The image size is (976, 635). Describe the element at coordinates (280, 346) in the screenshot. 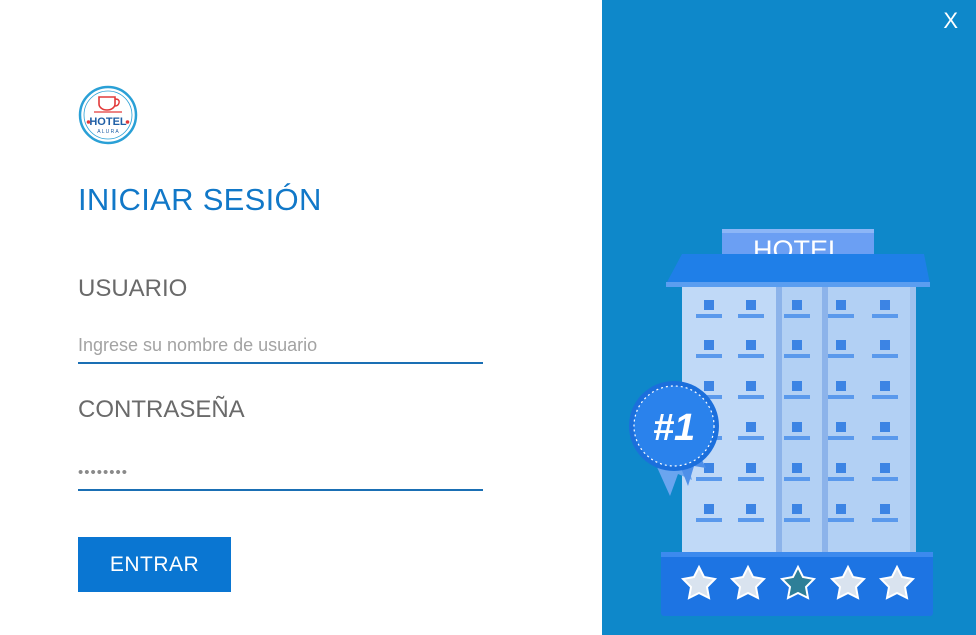

I see `username-input` at that location.